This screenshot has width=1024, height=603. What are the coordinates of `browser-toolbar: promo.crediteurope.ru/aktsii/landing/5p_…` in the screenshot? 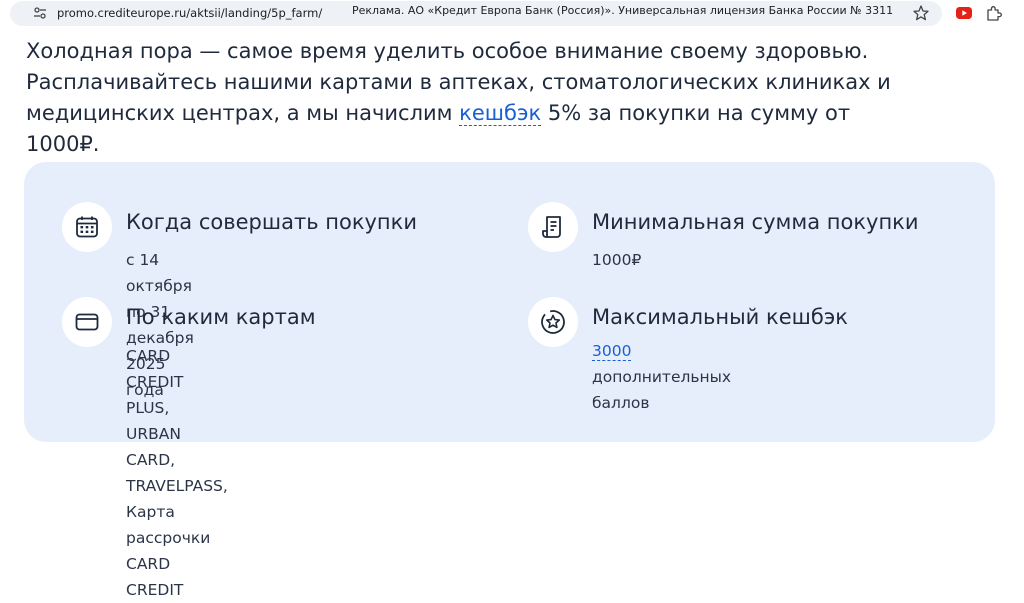 It's located at (512, 13).